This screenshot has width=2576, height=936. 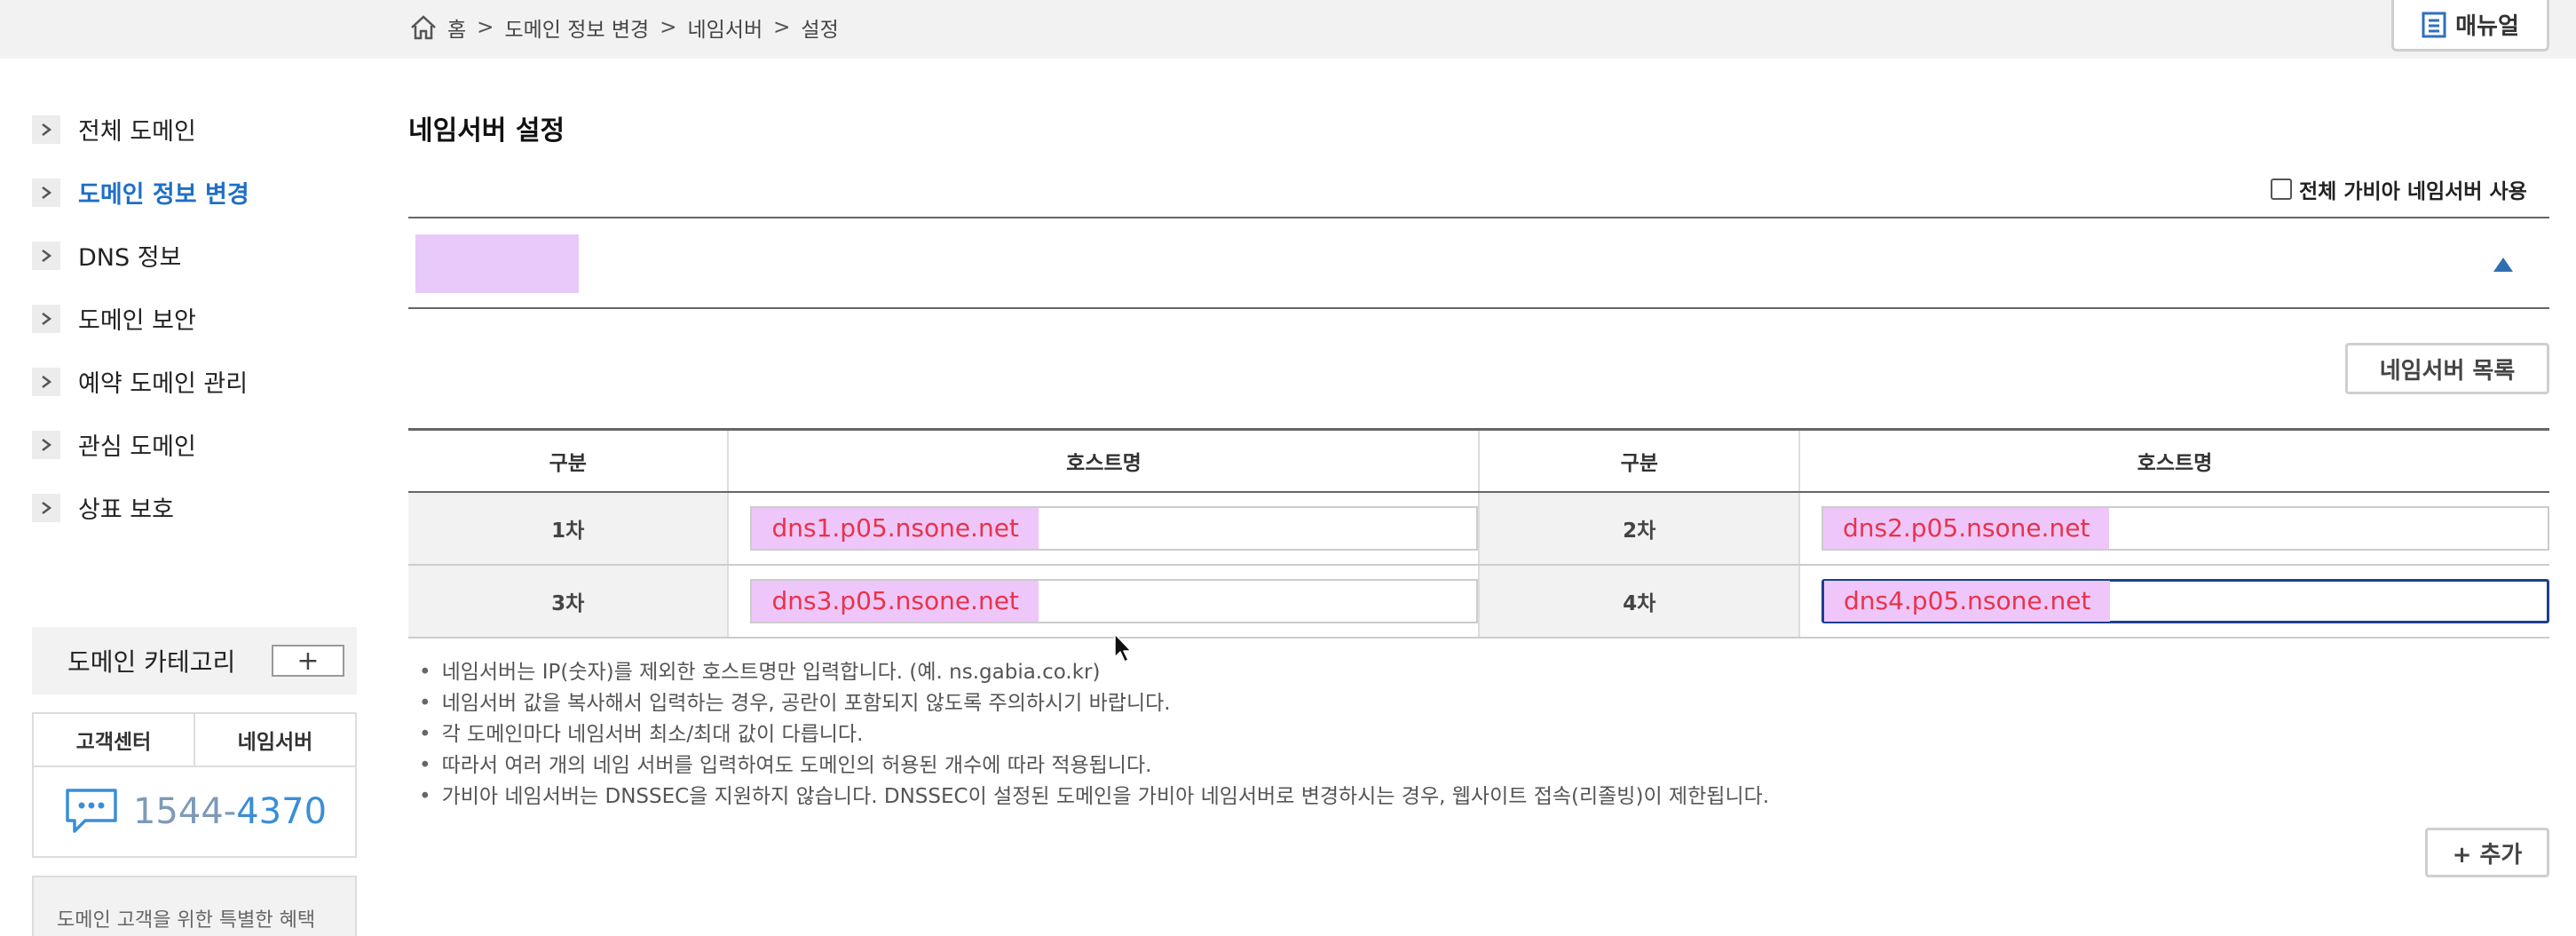 What do you see at coordinates (1966, 528) in the screenshot?
I see `ns2-value: dns2.p05.nsone.net` at bounding box center [1966, 528].